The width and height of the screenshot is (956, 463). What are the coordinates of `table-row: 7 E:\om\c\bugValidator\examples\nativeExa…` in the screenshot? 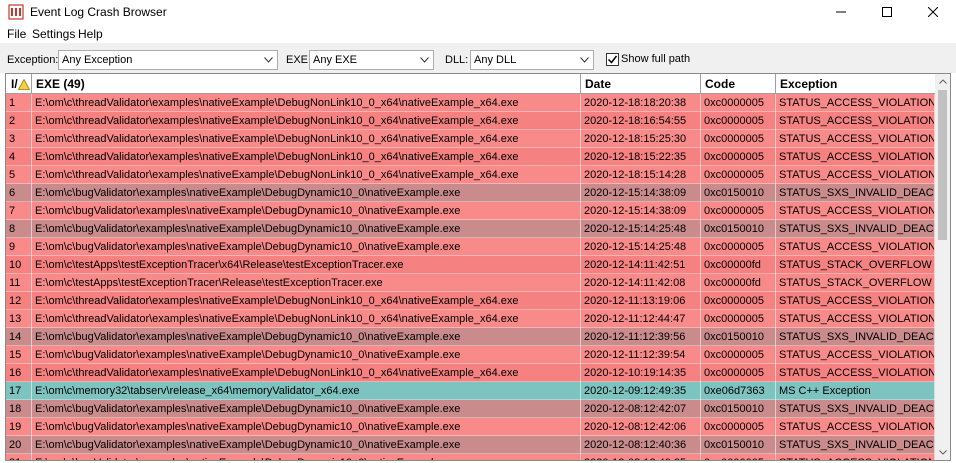 It's located at (470, 211).